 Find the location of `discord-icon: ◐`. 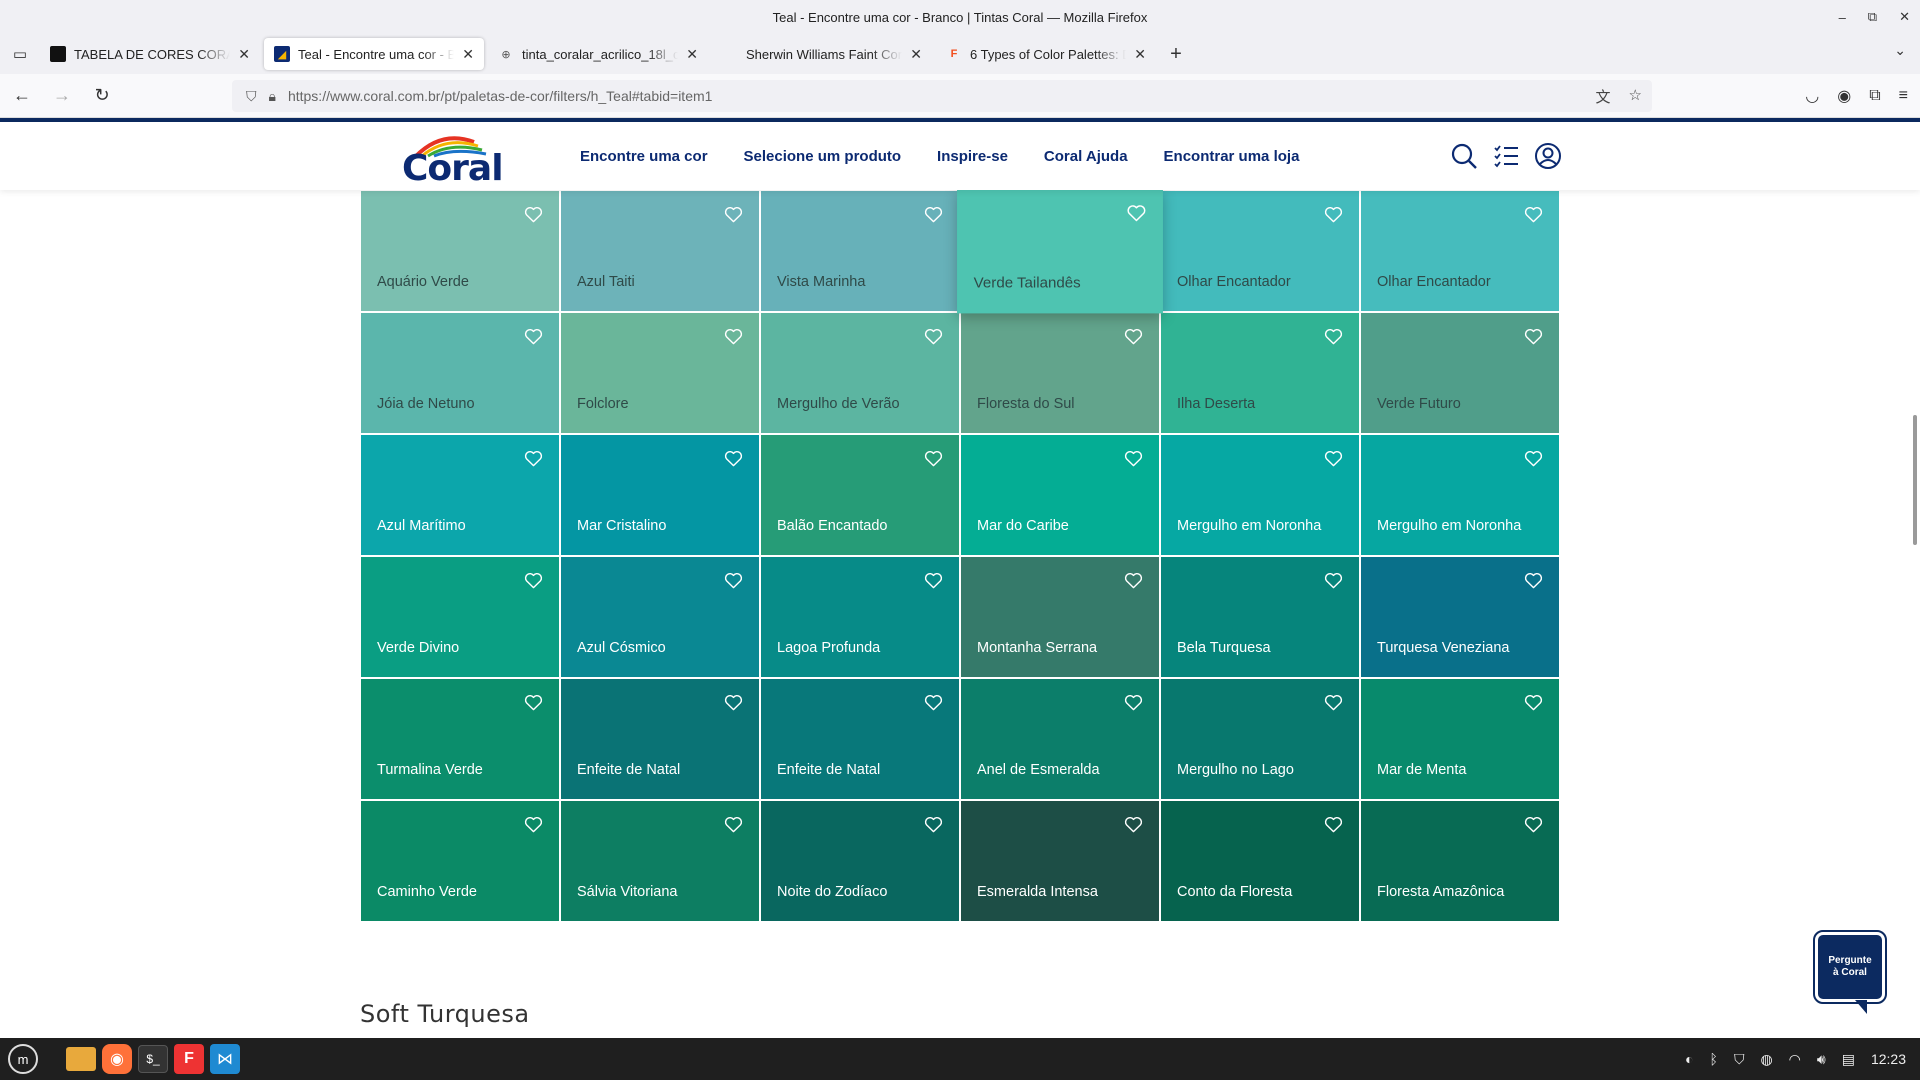

discord-icon: ◐ is located at coordinates (1689, 1059).